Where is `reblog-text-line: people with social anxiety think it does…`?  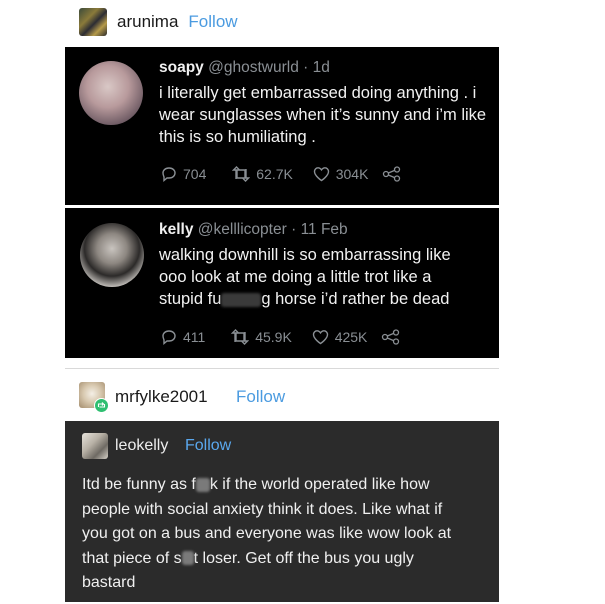 reblog-text-line: people with social anxiety think it does… is located at coordinates (262, 509).